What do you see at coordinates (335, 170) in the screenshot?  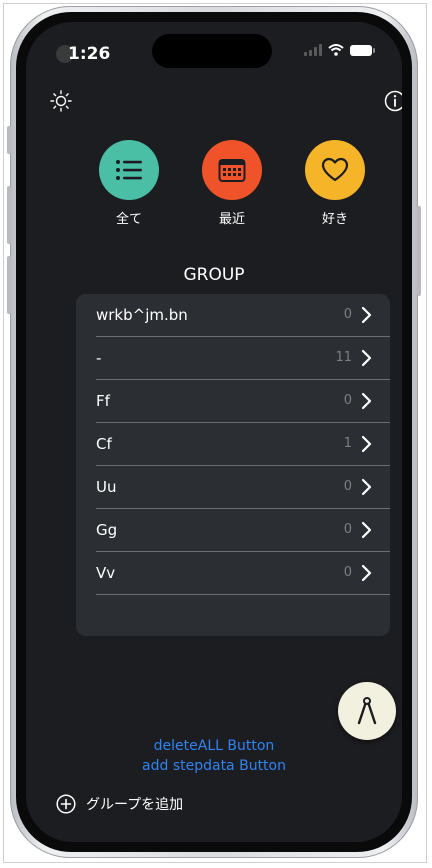 I see `heart-icon` at bounding box center [335, 170].